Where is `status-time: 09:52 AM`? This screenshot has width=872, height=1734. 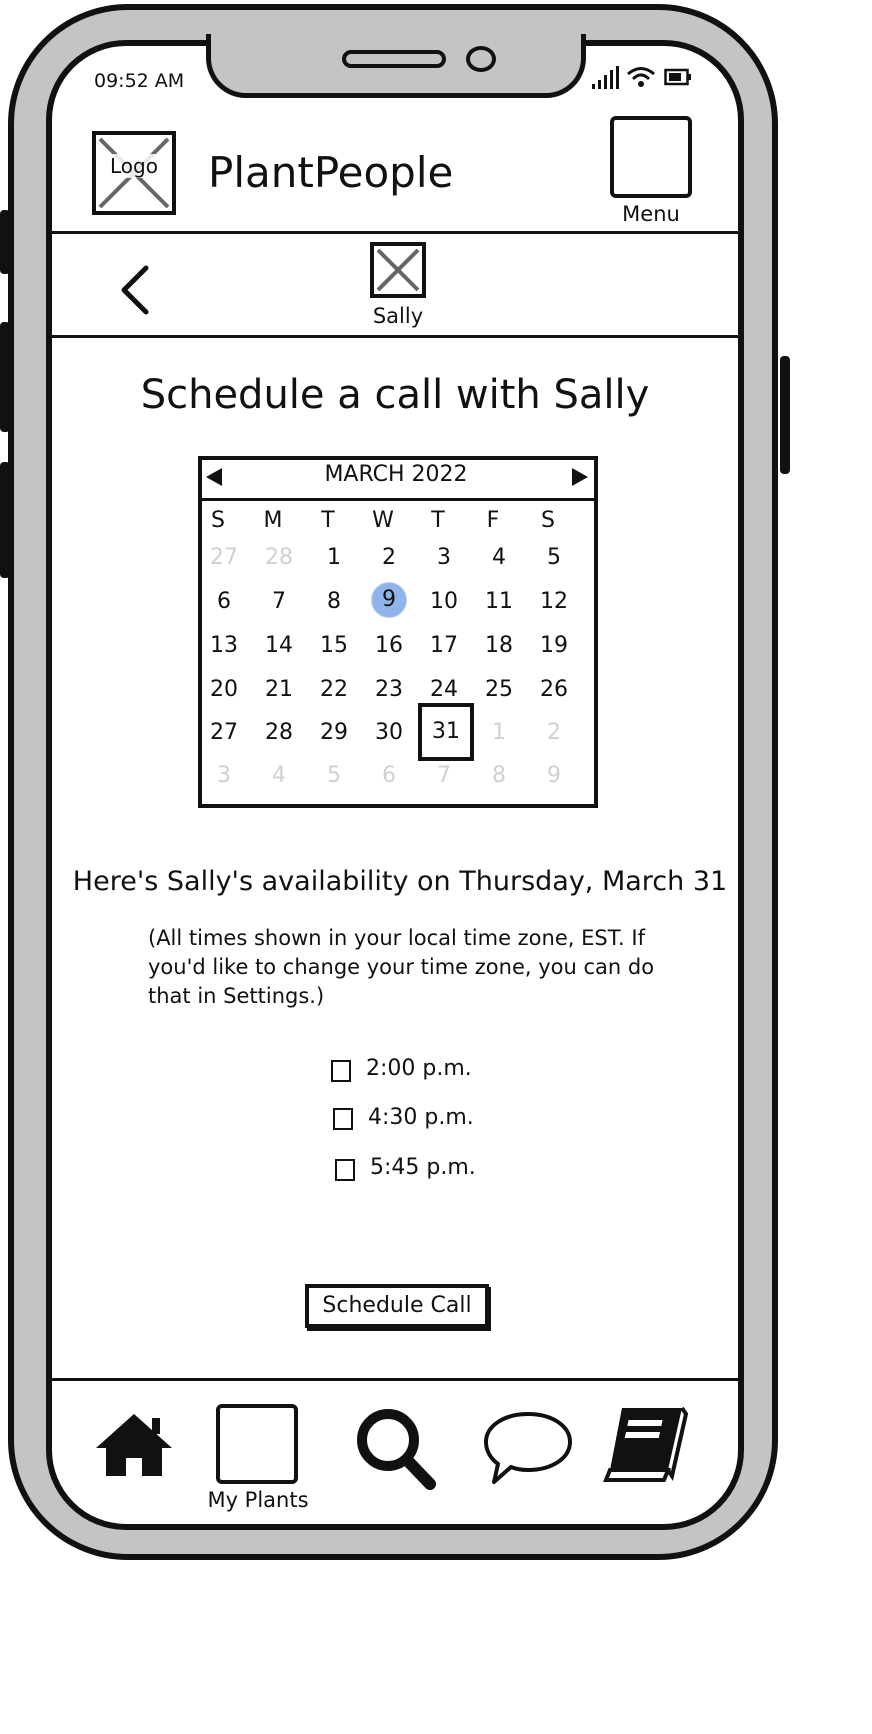 status-time: 09:52 AM is located at coordinates (139, 81).